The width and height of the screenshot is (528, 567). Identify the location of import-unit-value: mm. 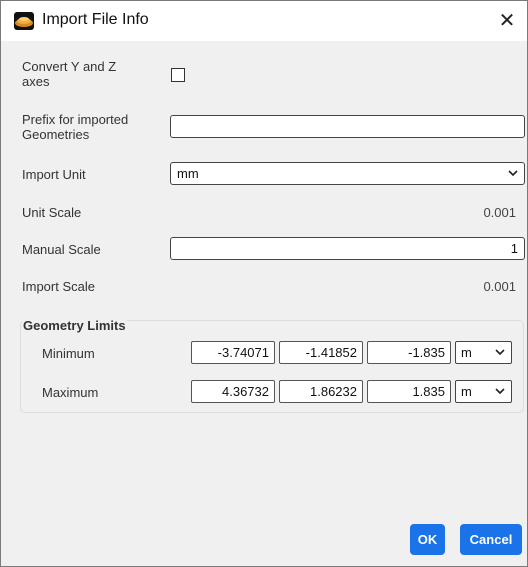
(188, 173).